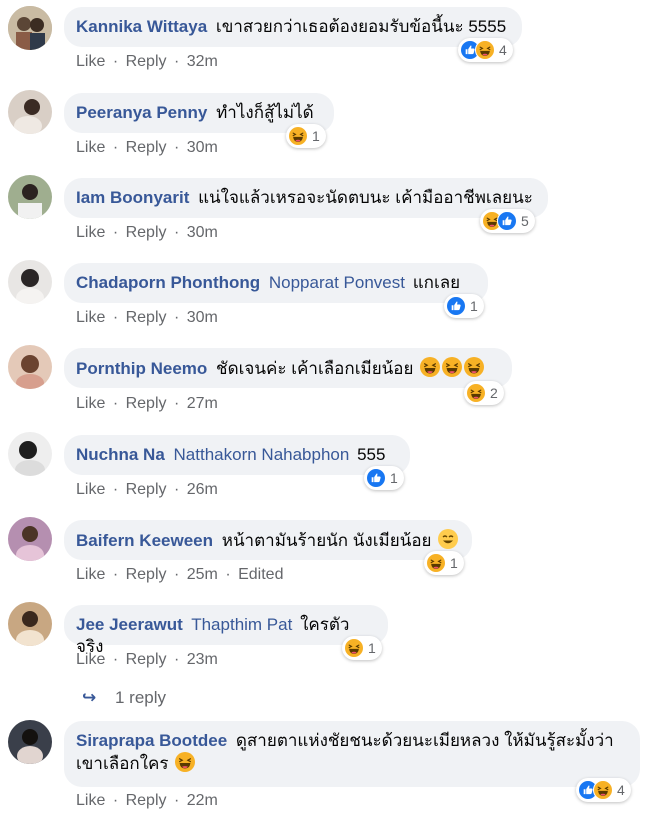 This screenshot has width=650, height=823. What do you see at coordinates (120, 454) in the screenshot?
I see `comment-author: Nuchna Na` at bounding box center [120, 454].